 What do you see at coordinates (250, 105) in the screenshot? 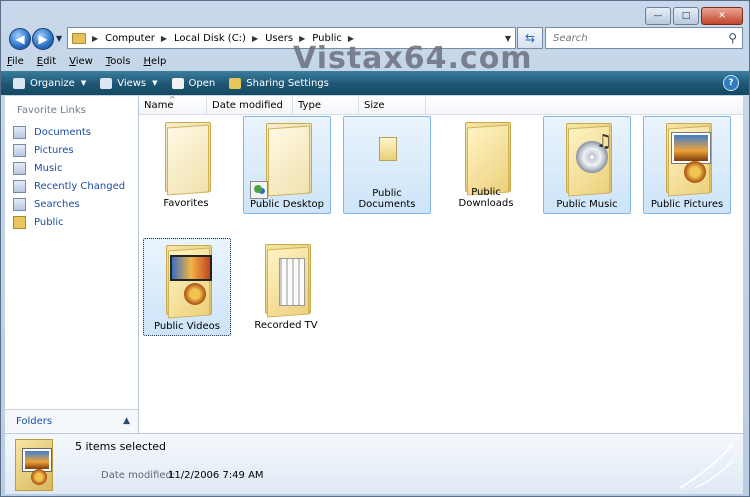
I see `column-date-modified: Date modified` at bounding box center [250, 105].